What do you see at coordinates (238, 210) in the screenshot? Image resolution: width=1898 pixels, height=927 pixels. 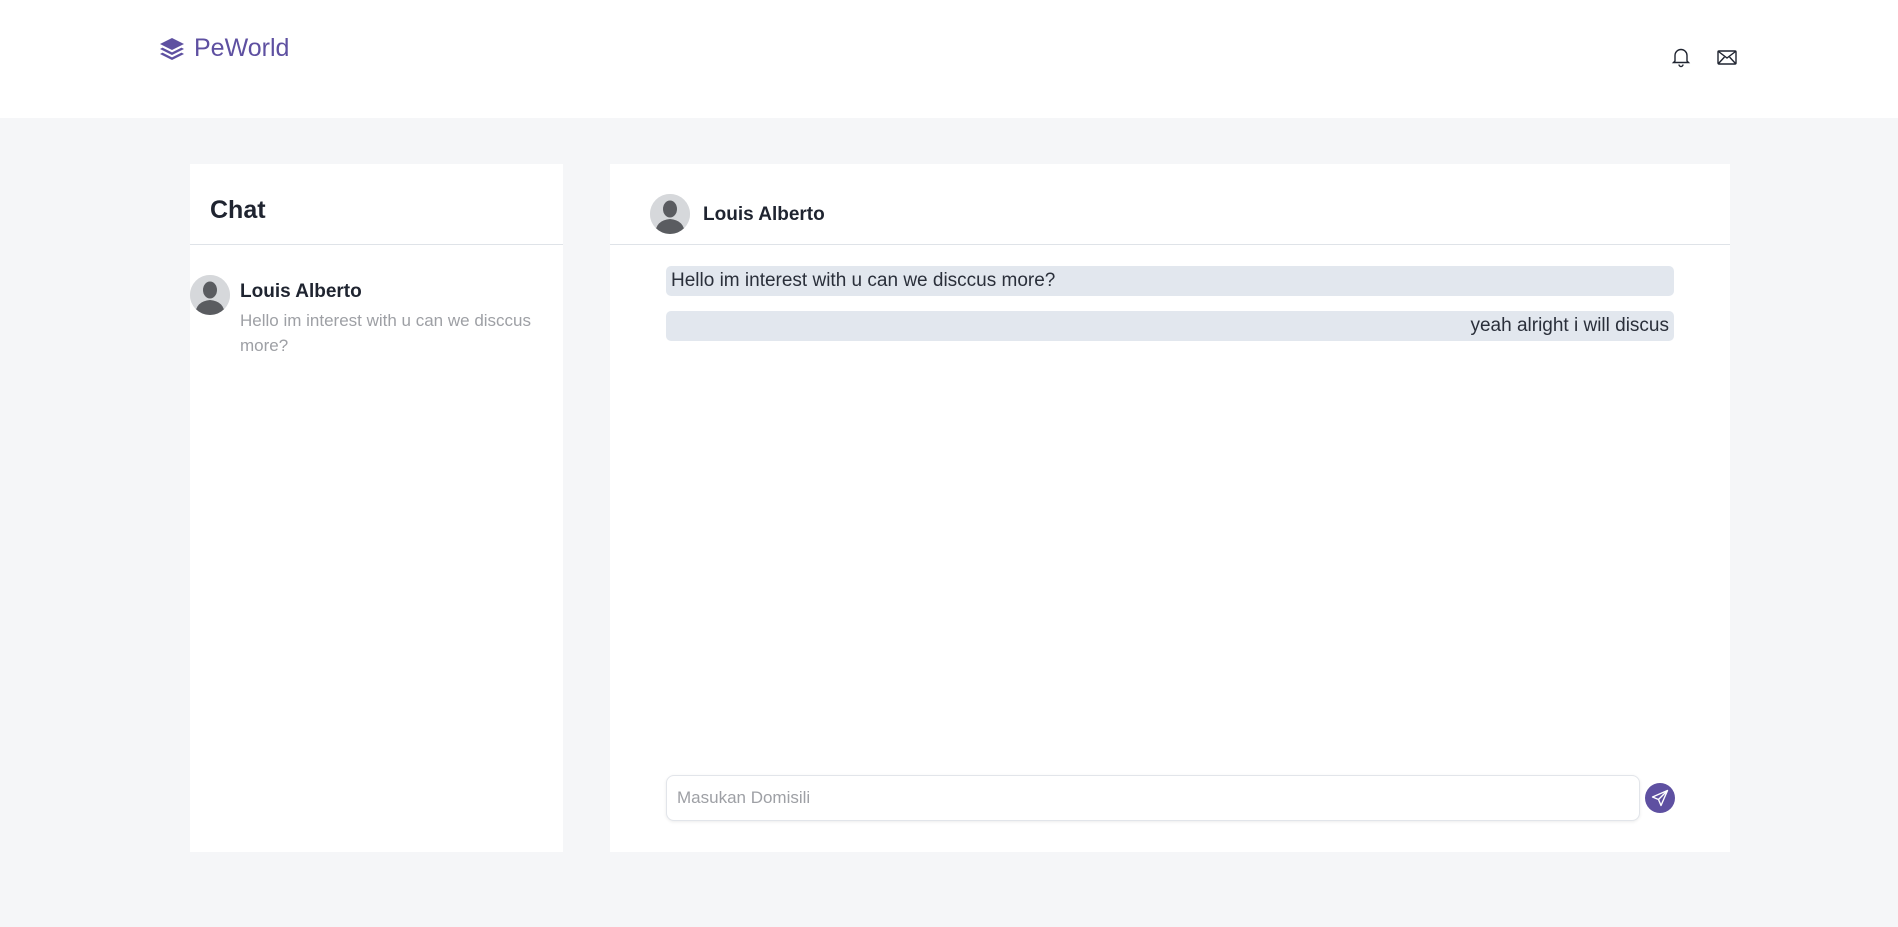 I see `chat-list-title: Chat` at bounding box center [238, 210].